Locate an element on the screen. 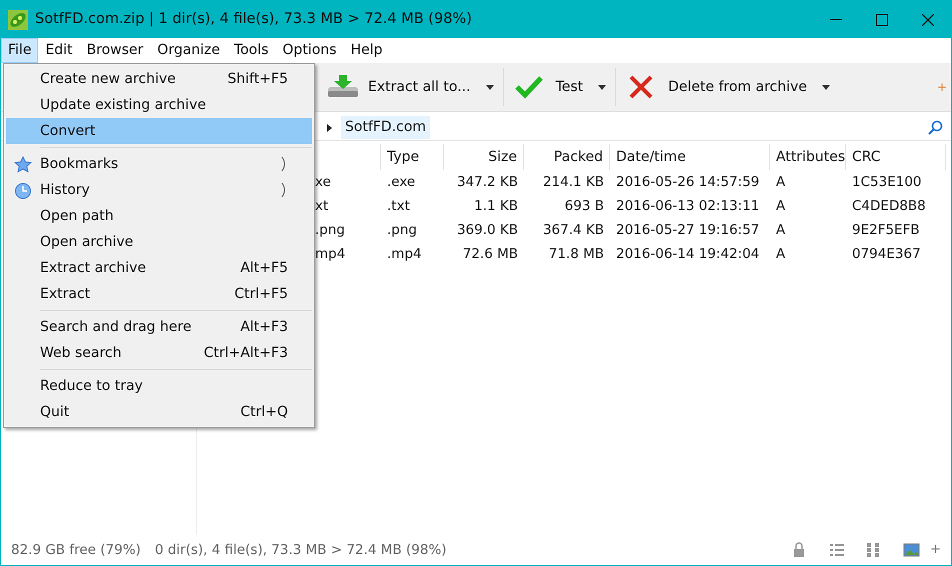 This screenshot has height=566, width=952. table-cell: 2016-06-14 19:42:04 is located at coordinates (688, 254).